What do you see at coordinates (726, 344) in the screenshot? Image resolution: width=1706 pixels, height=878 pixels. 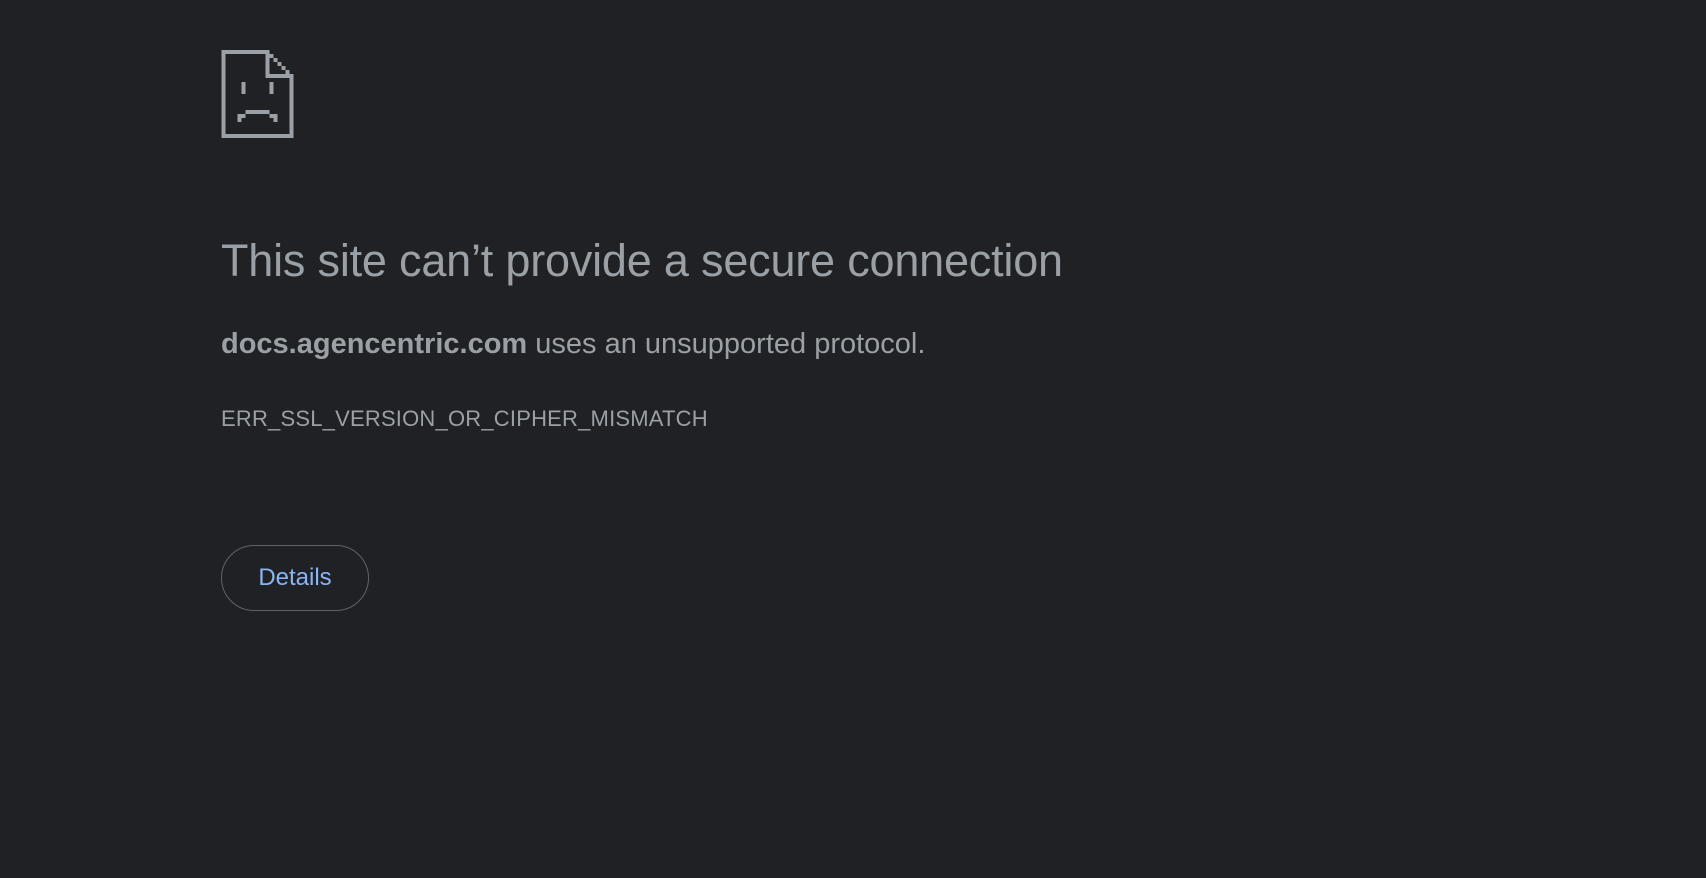 I see `summary-message: uses an unsupported protocol.` at bounding box center [726, 344].